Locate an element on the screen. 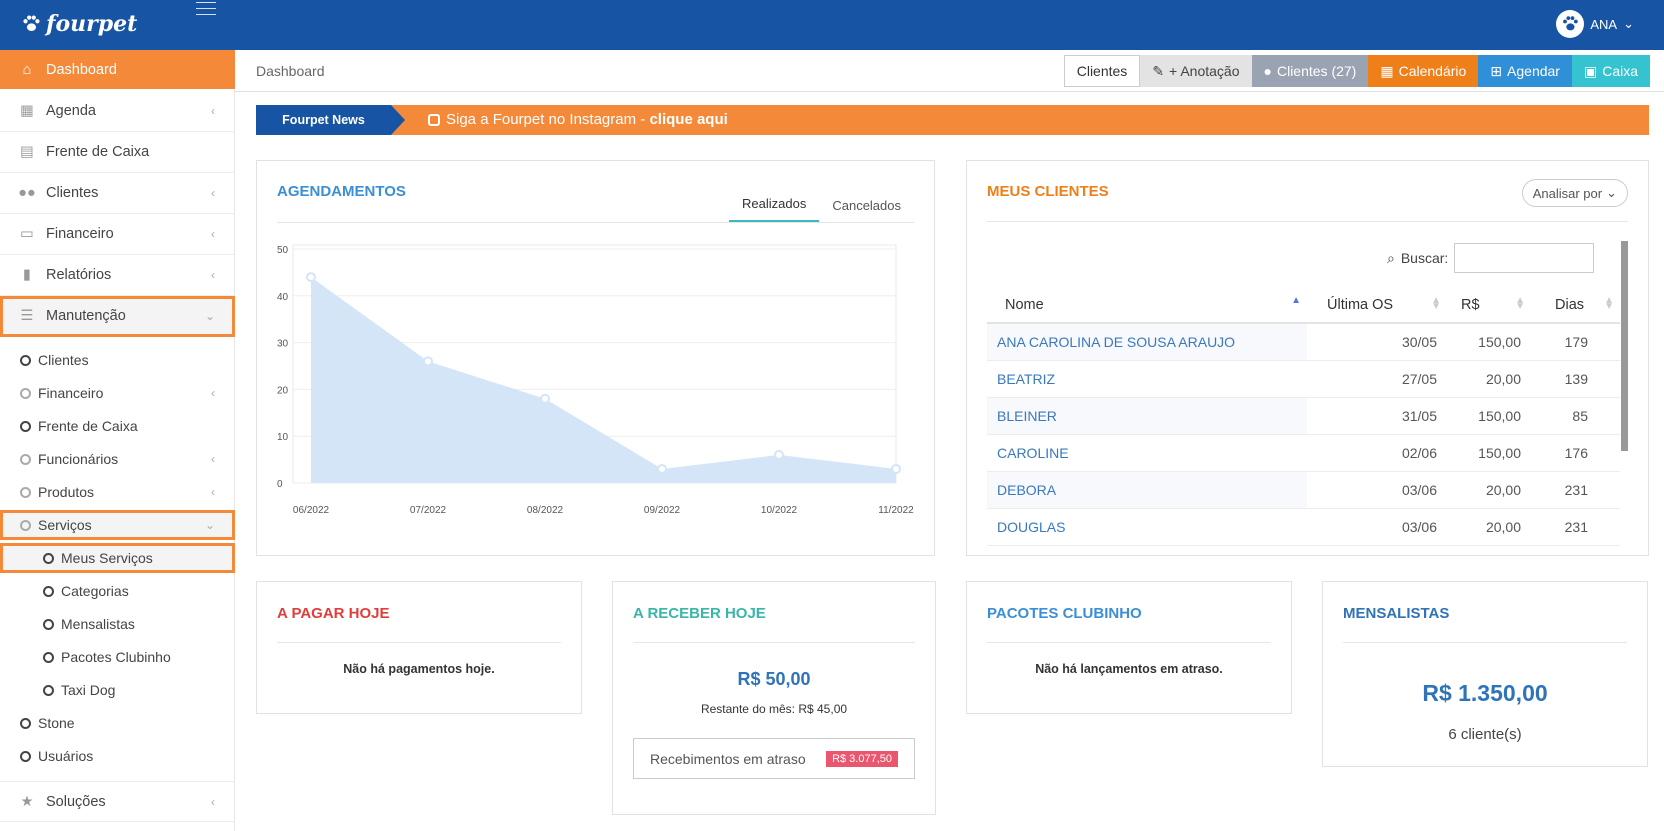 The image size is (1664, 831). submenu-item-usuarios: Usuários is located at coordinates (127, 756).